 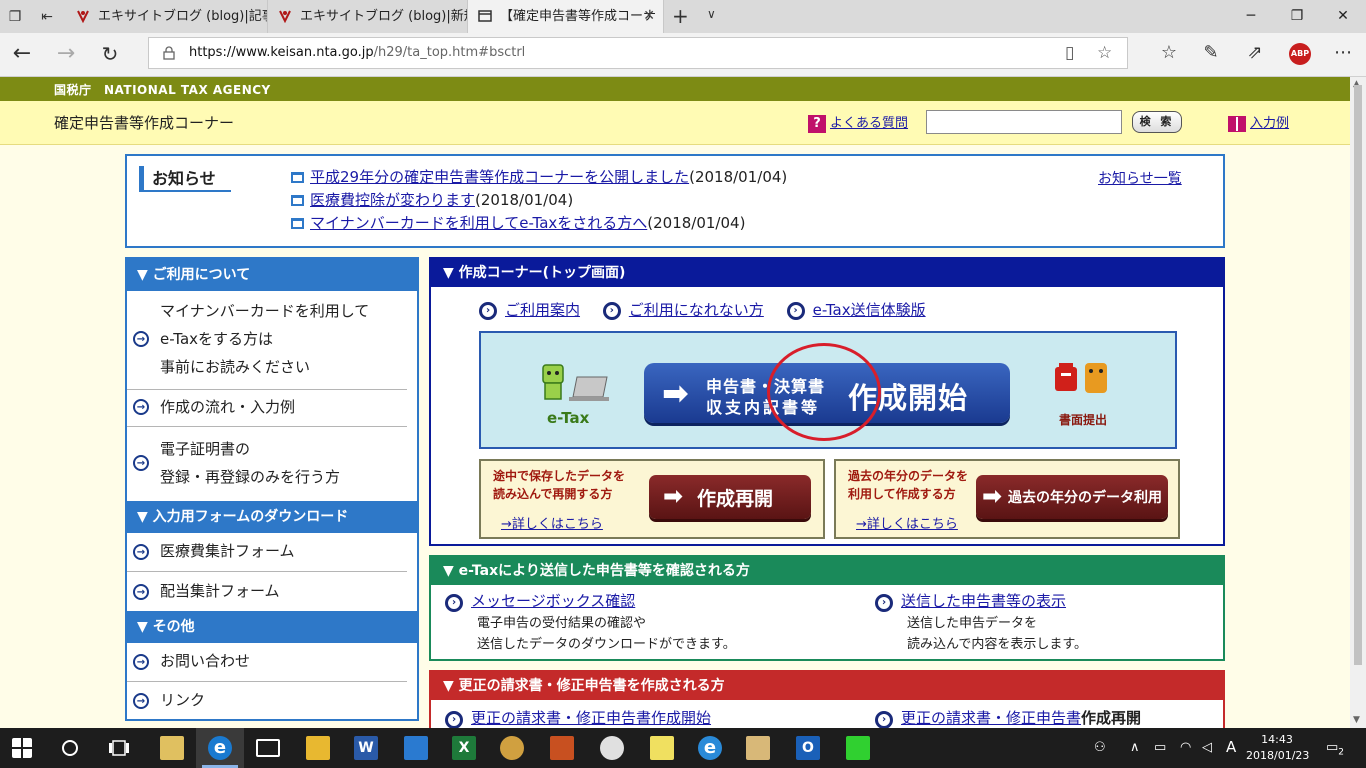 I want to click on page-favicon-icon, so click(x=485, y=16).